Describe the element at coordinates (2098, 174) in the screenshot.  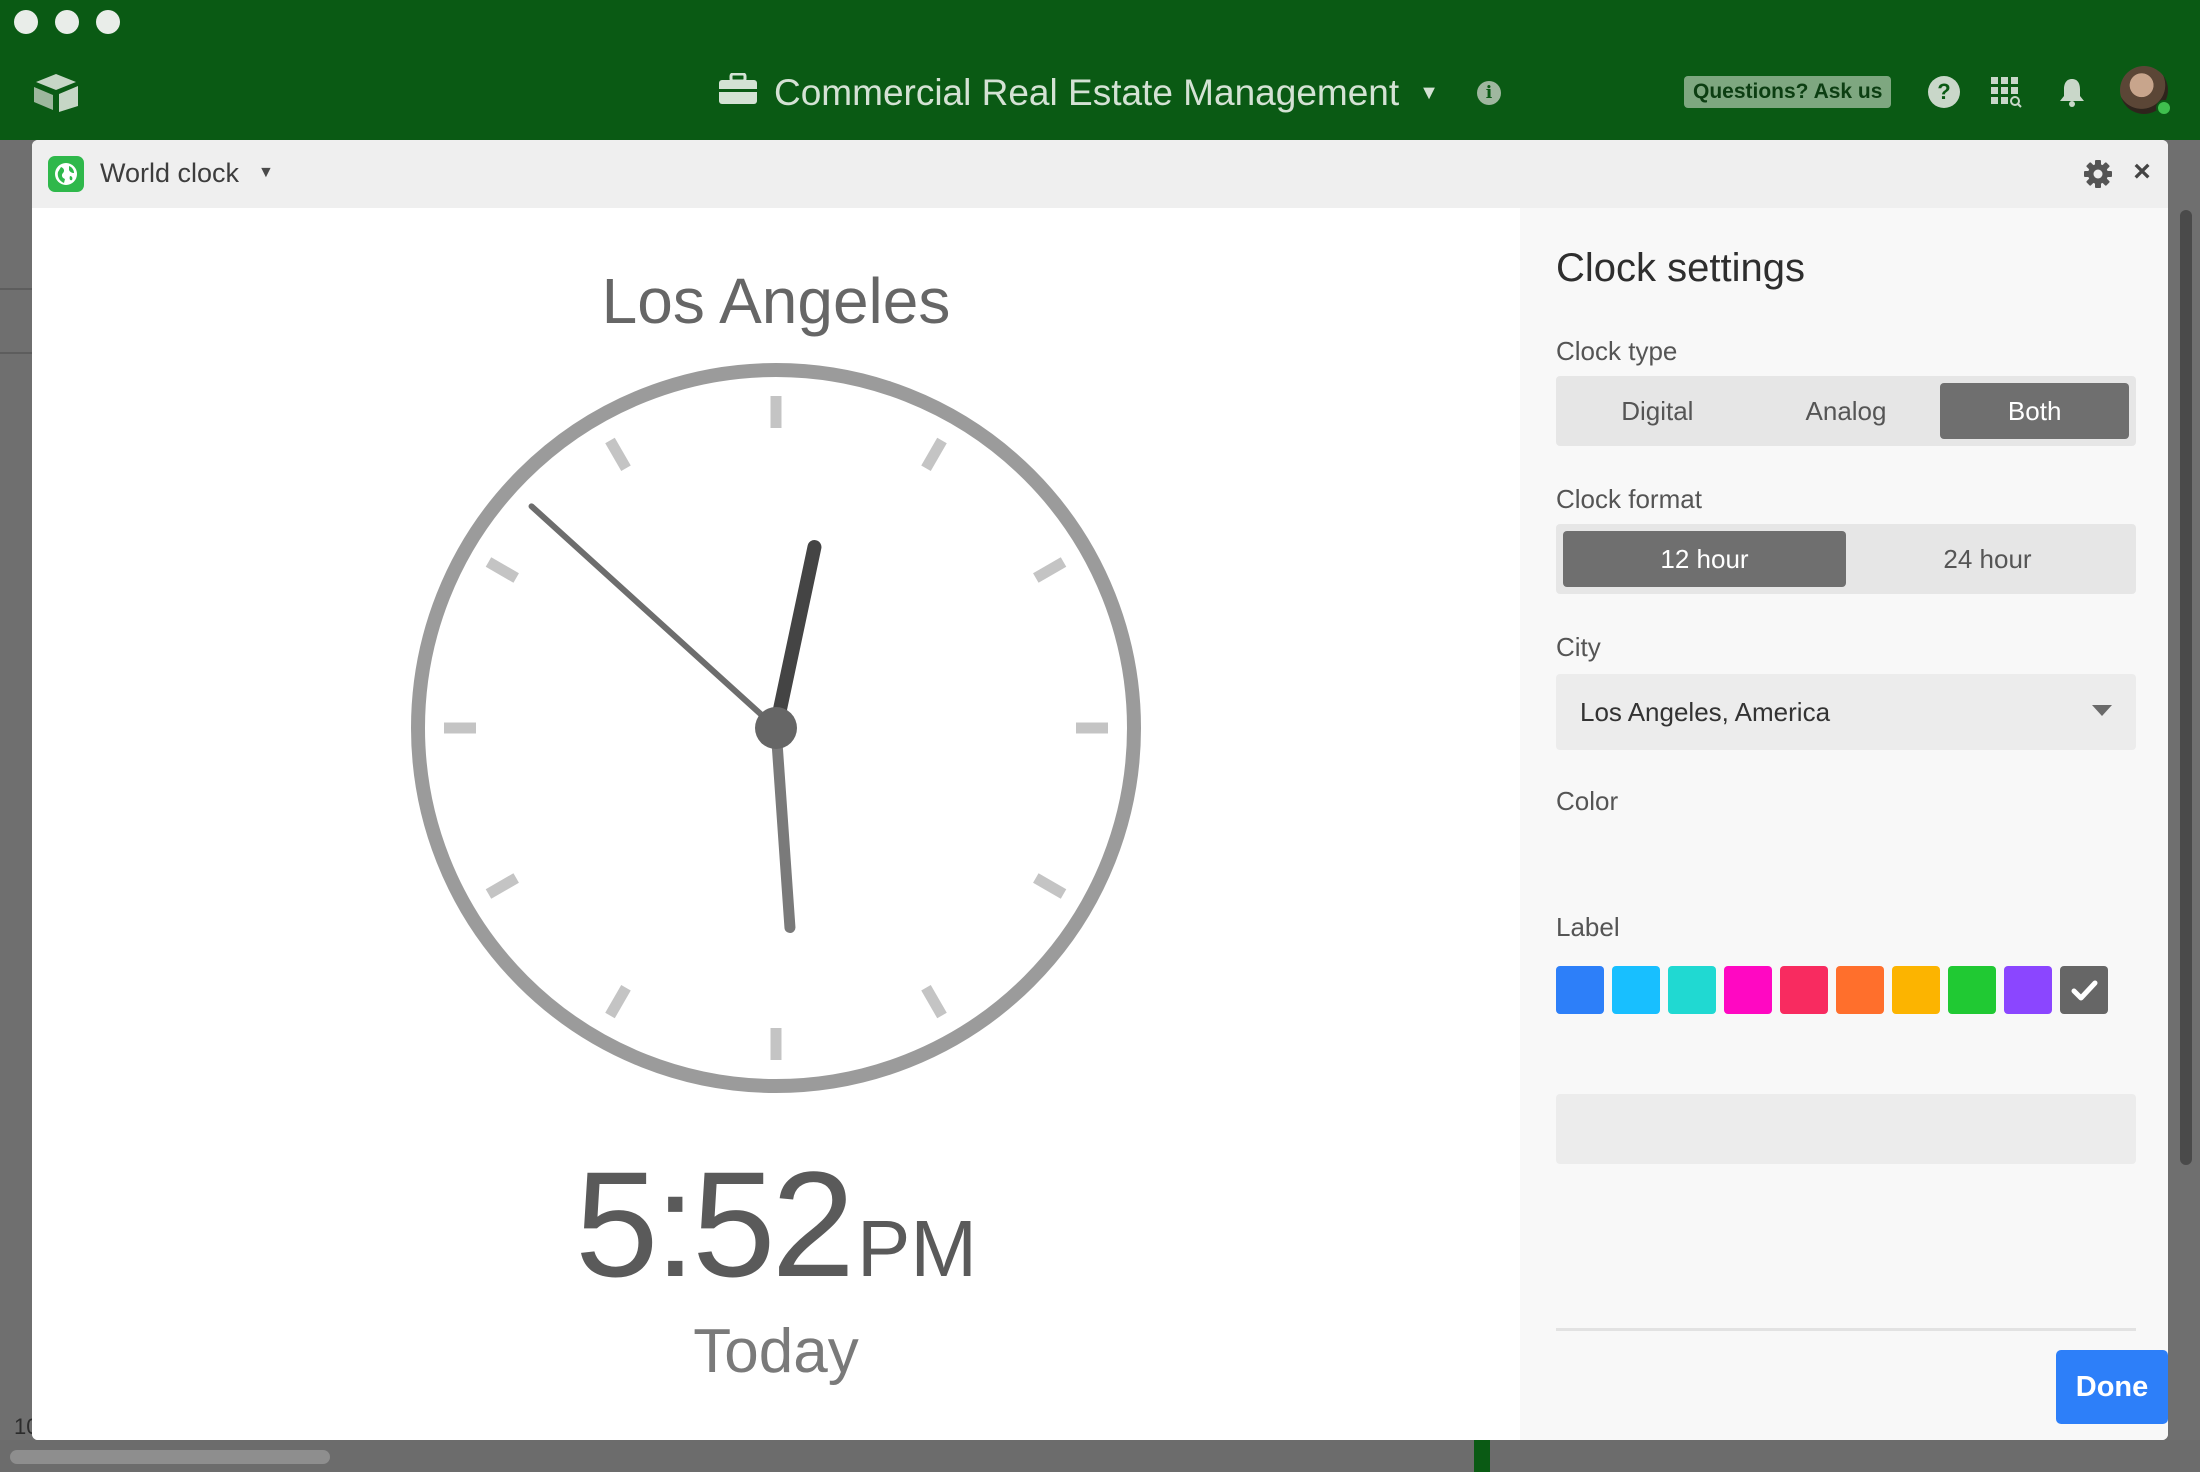
I see `gear-icon` at that location.